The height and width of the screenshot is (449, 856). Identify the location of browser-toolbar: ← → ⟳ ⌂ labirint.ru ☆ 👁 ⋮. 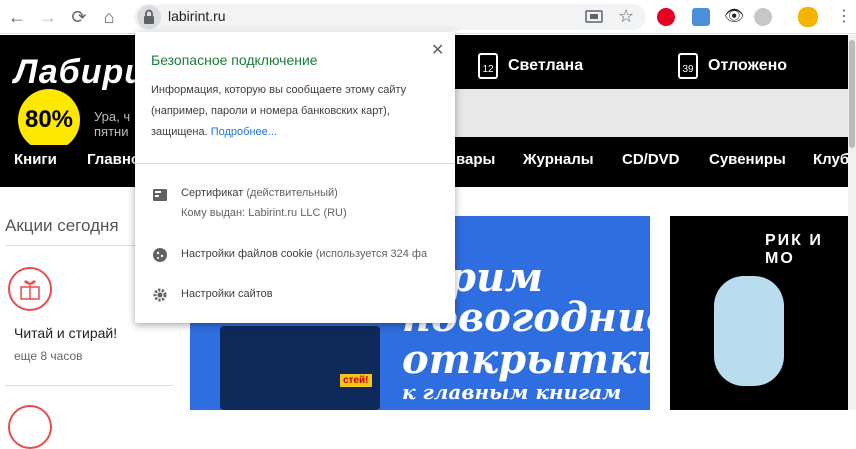
(428, 17).